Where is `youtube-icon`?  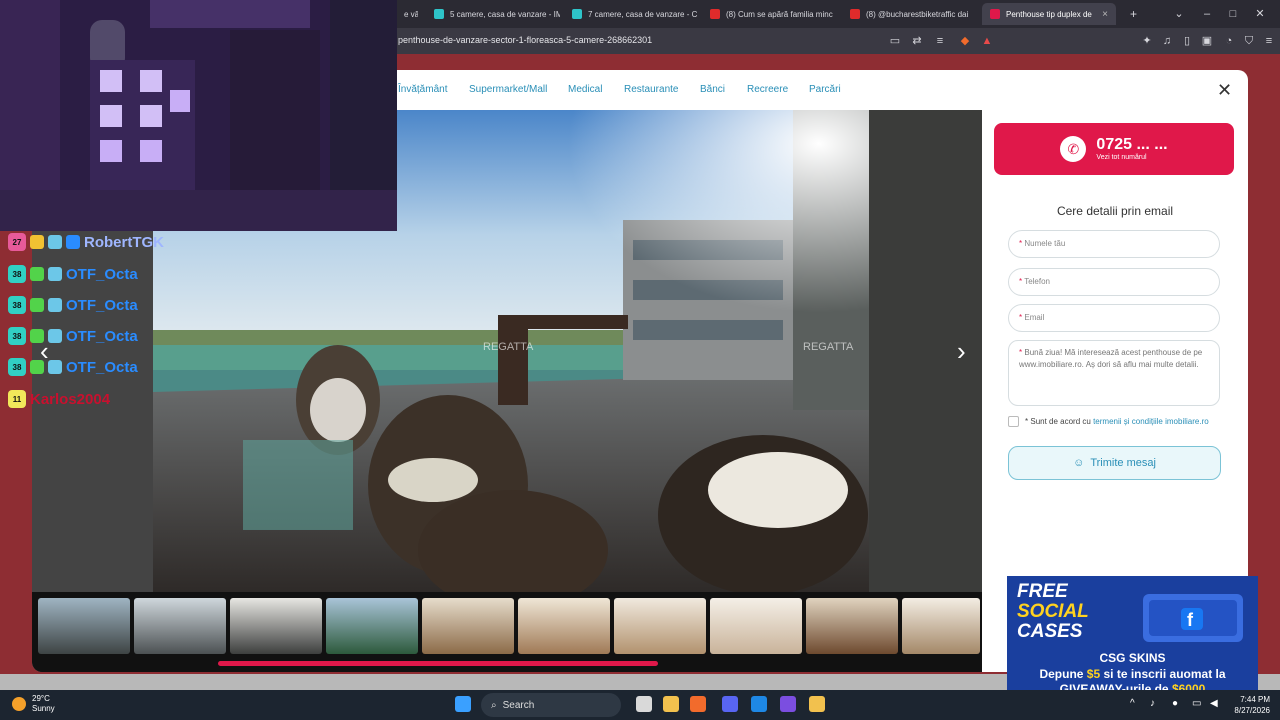
youtube-icon is located at coordinates (715, 14).